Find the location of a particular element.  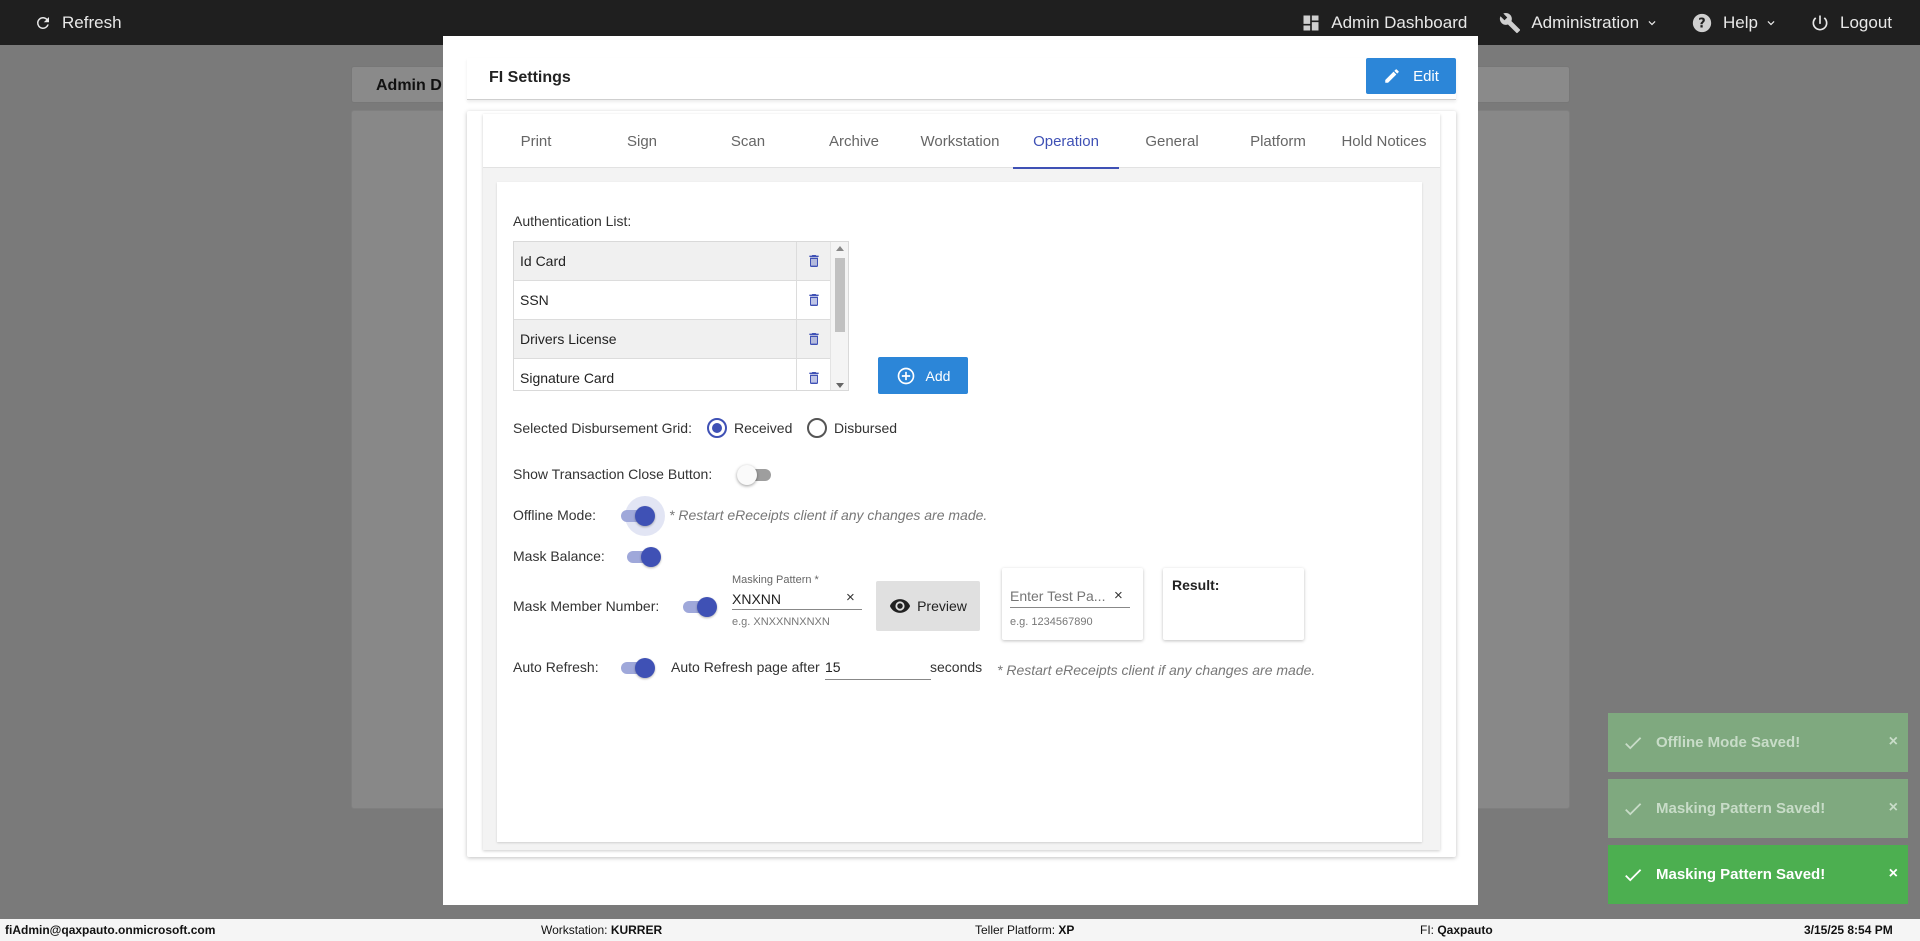

list-item: SSN is located at coordinates (681, 300).